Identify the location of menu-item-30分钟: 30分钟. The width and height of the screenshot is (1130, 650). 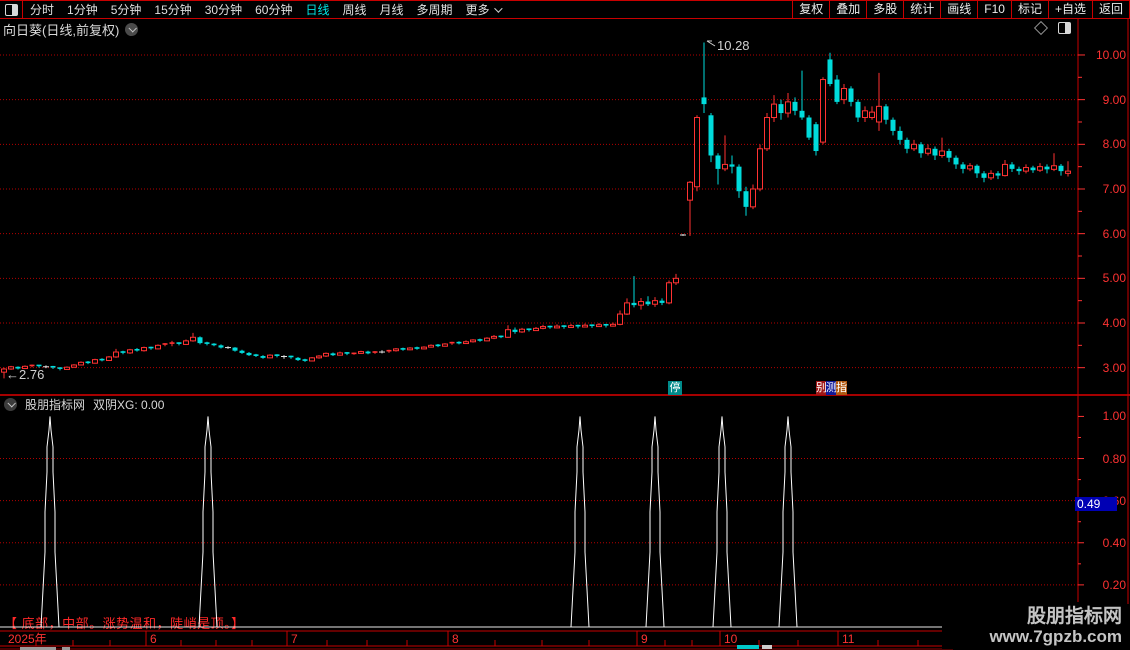
(223, 9).